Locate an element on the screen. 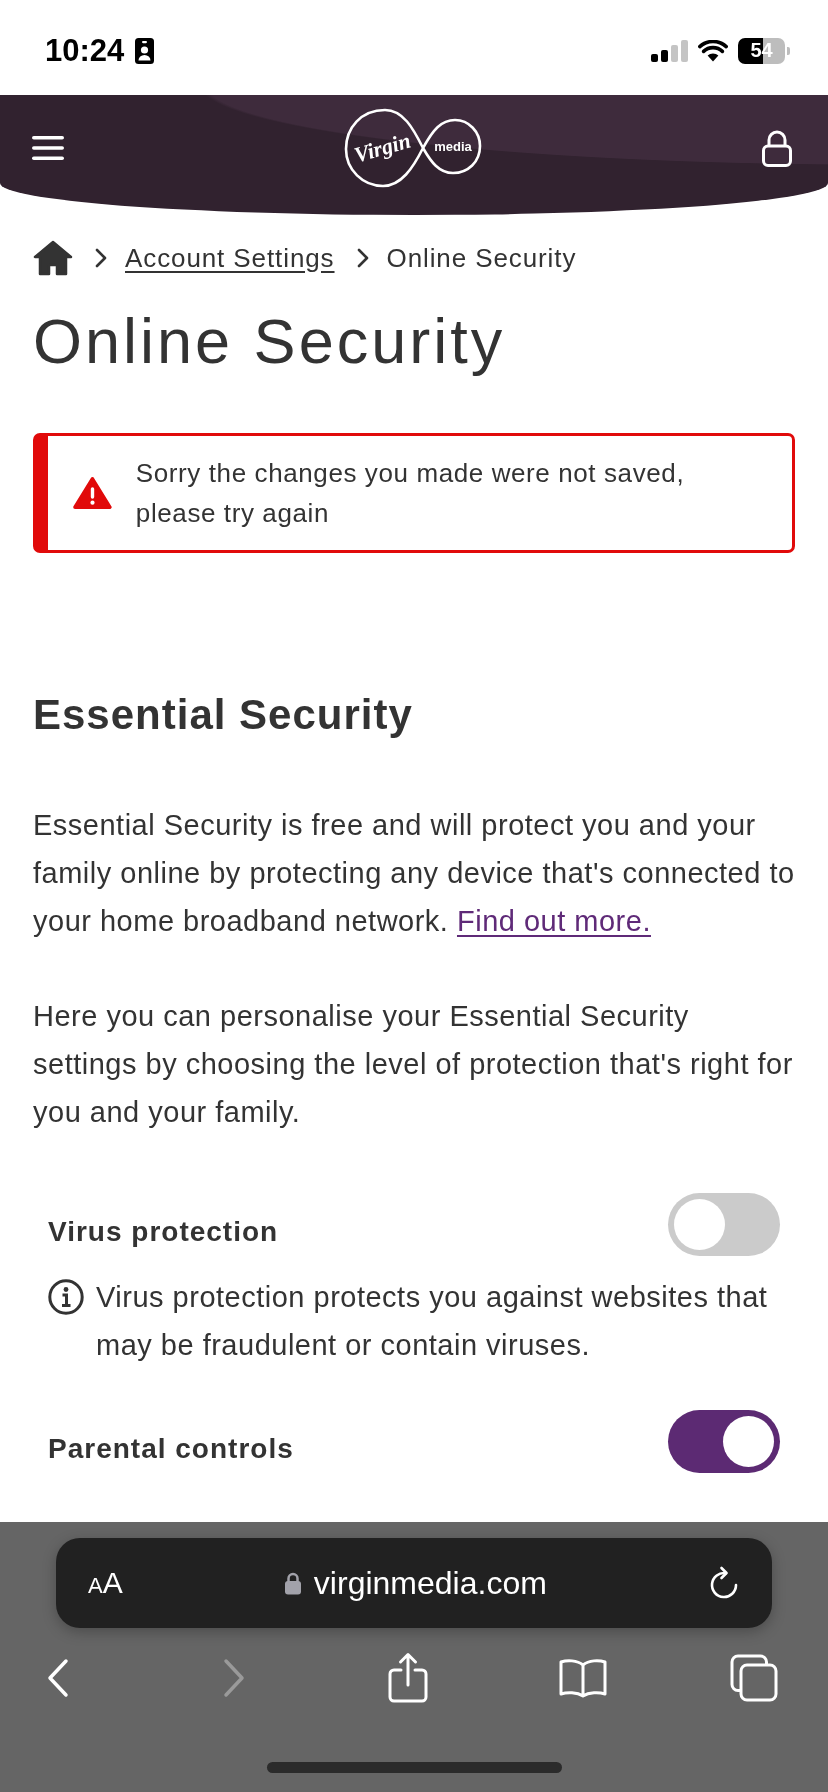 The height and width of the screenshot is (1792, 828). breadcrumb-link: Account Settings is located at coordinates (230, 258).